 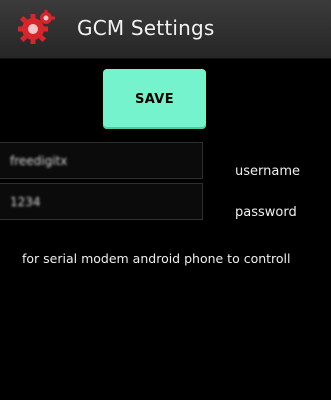 I want to click on gear-icon, so click(x=36, y=27).